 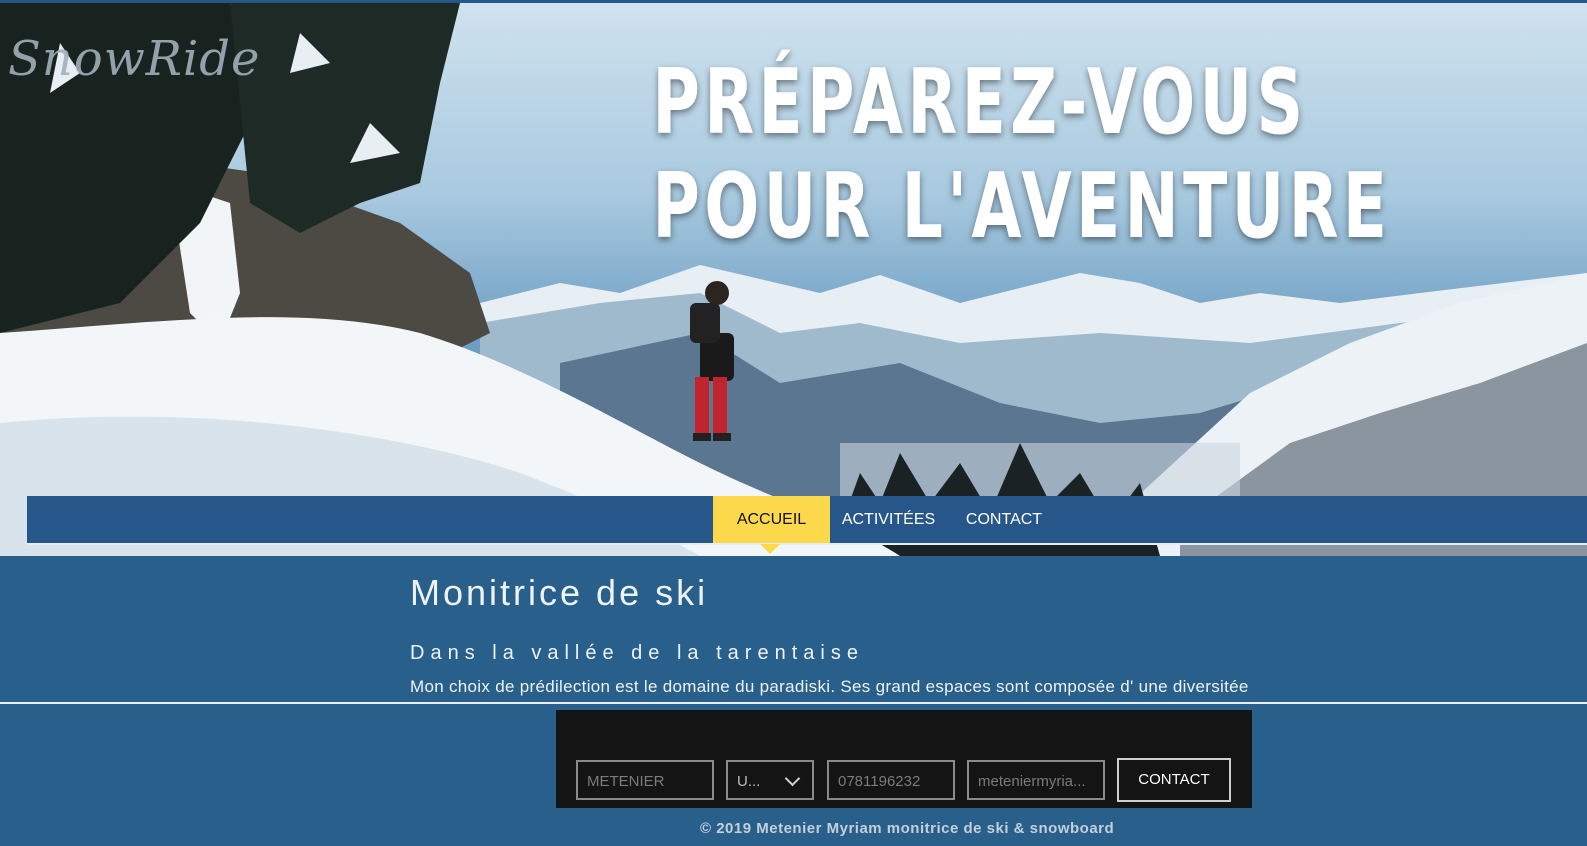 I want to click on nav-item-label: ACTIVITÉES, so click(x=888, y=519).